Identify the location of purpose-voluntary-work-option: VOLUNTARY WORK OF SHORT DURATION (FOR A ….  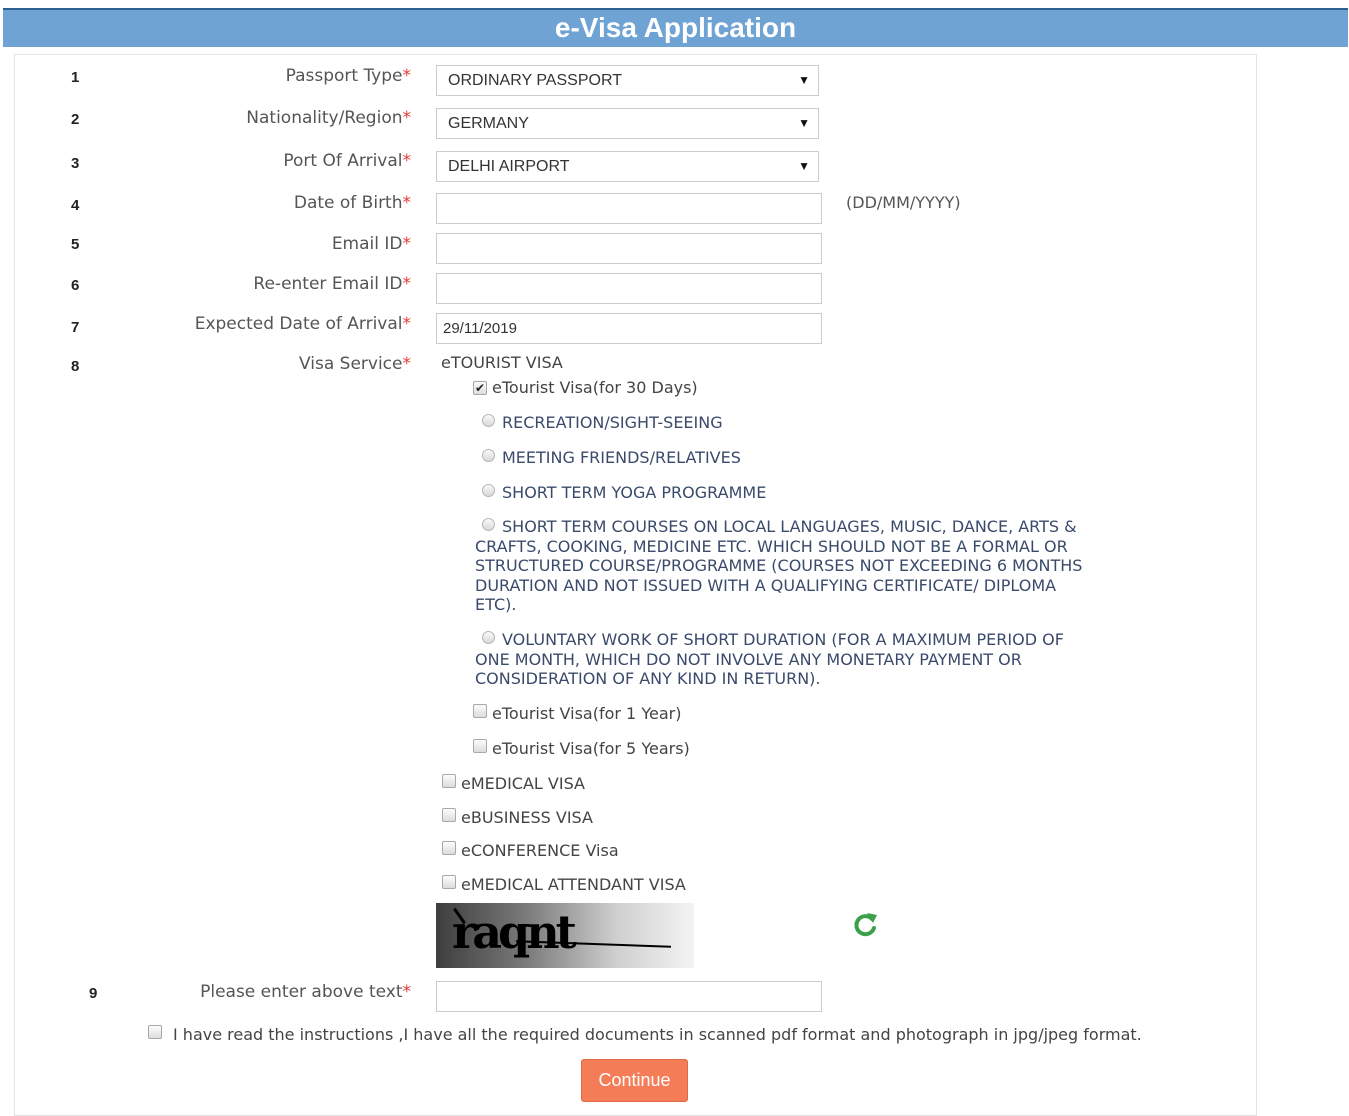
(780, 659).